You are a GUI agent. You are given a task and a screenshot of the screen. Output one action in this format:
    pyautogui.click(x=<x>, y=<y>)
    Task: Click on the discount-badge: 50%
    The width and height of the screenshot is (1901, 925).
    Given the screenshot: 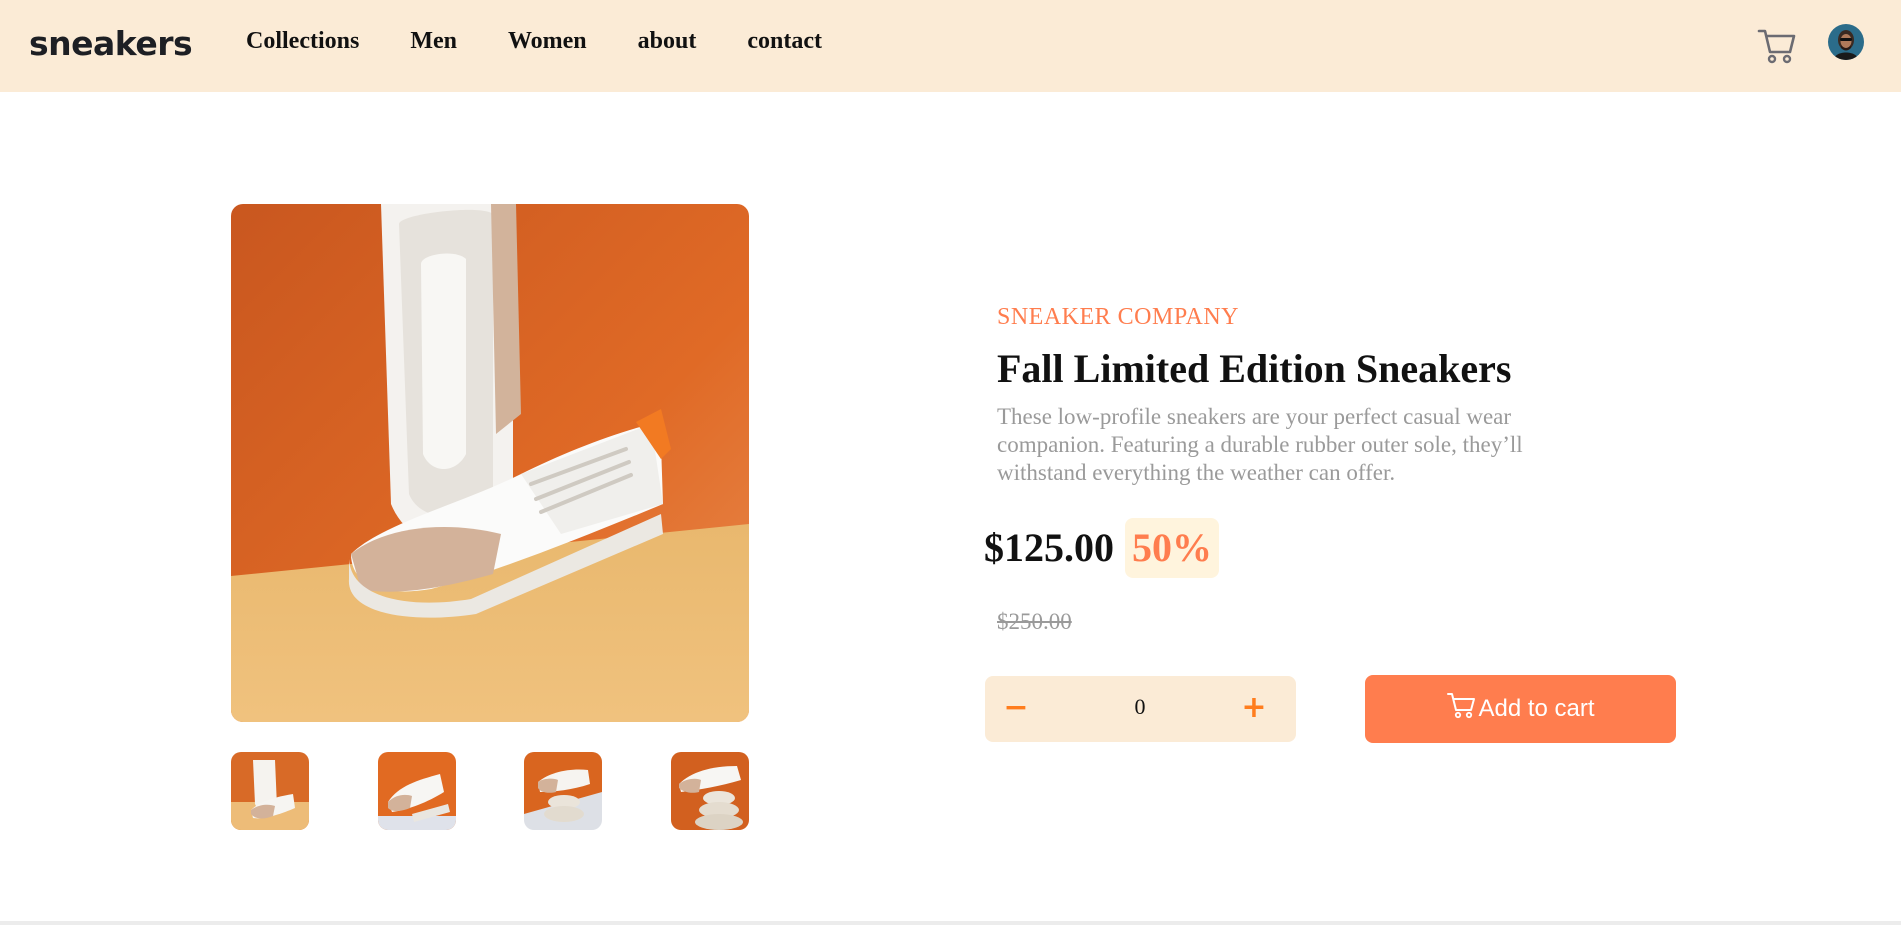 What is the action you would take?
    pyautogui.click(x=1172, y=548)
    